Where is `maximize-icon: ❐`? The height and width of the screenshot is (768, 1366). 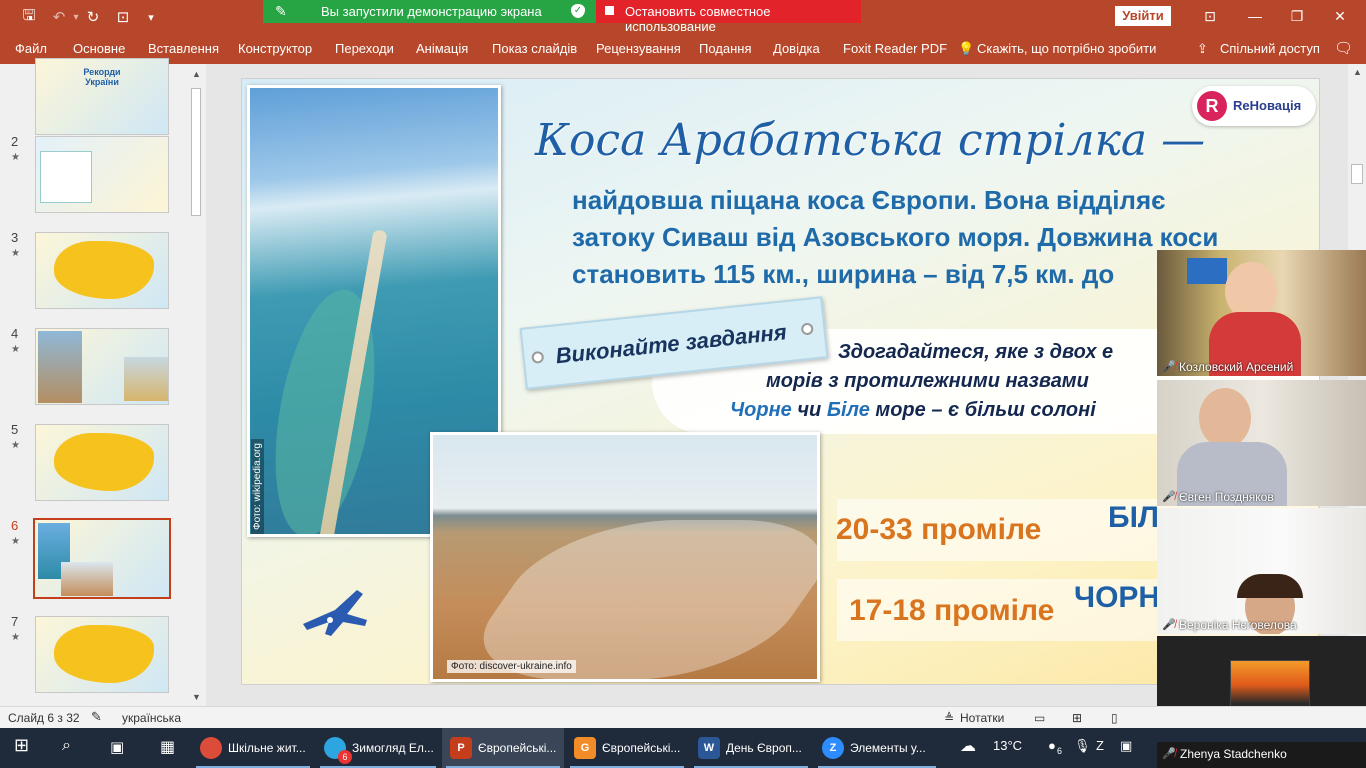 maximize-icon: ❐ is located at coordinates (1297, 16).